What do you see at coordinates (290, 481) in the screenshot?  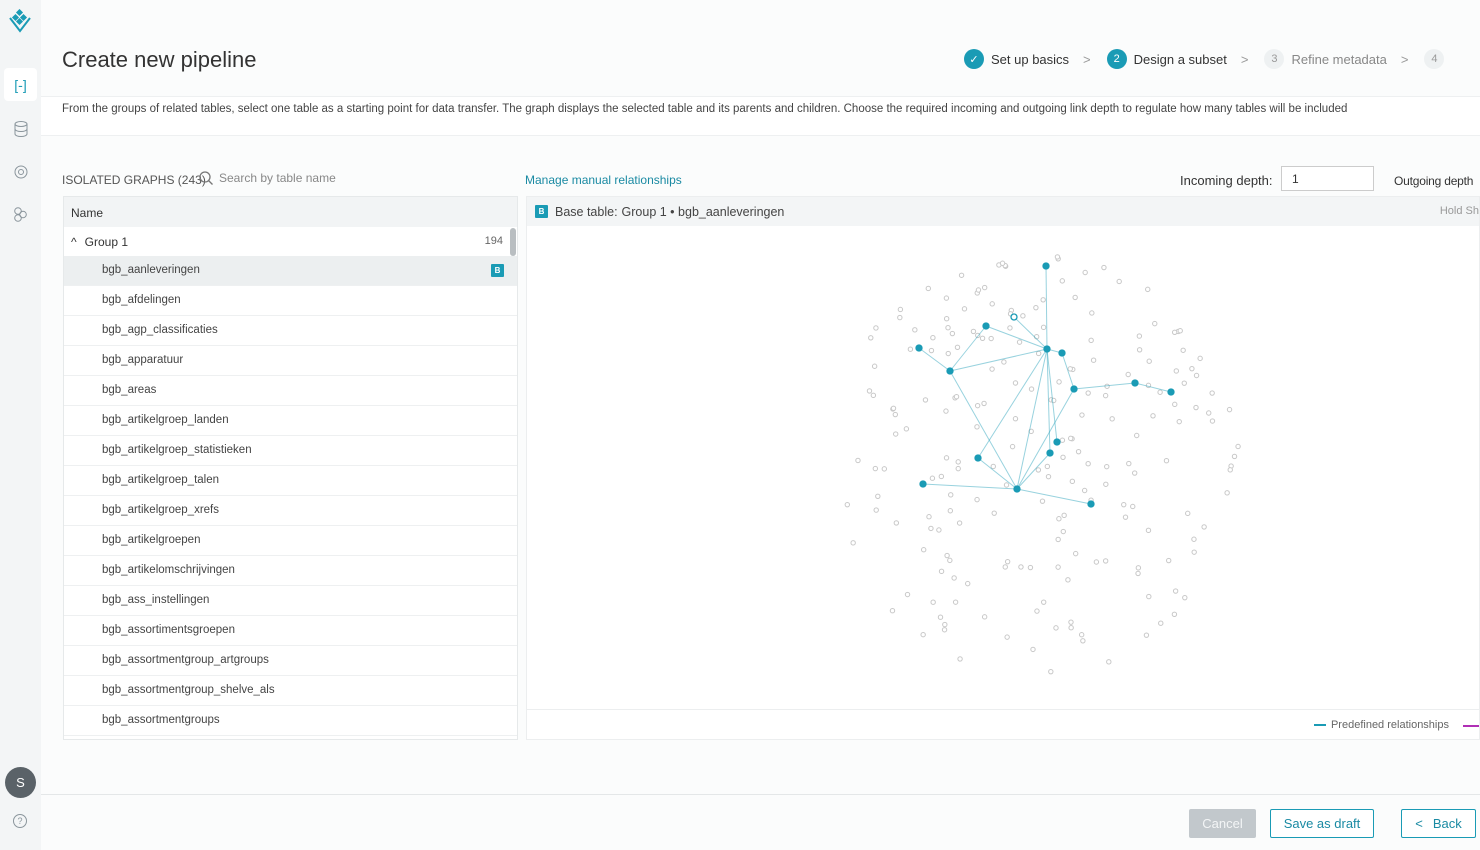 I see `table-row: bgb_artikelgroep_talen` at bounding box center [290, 481].